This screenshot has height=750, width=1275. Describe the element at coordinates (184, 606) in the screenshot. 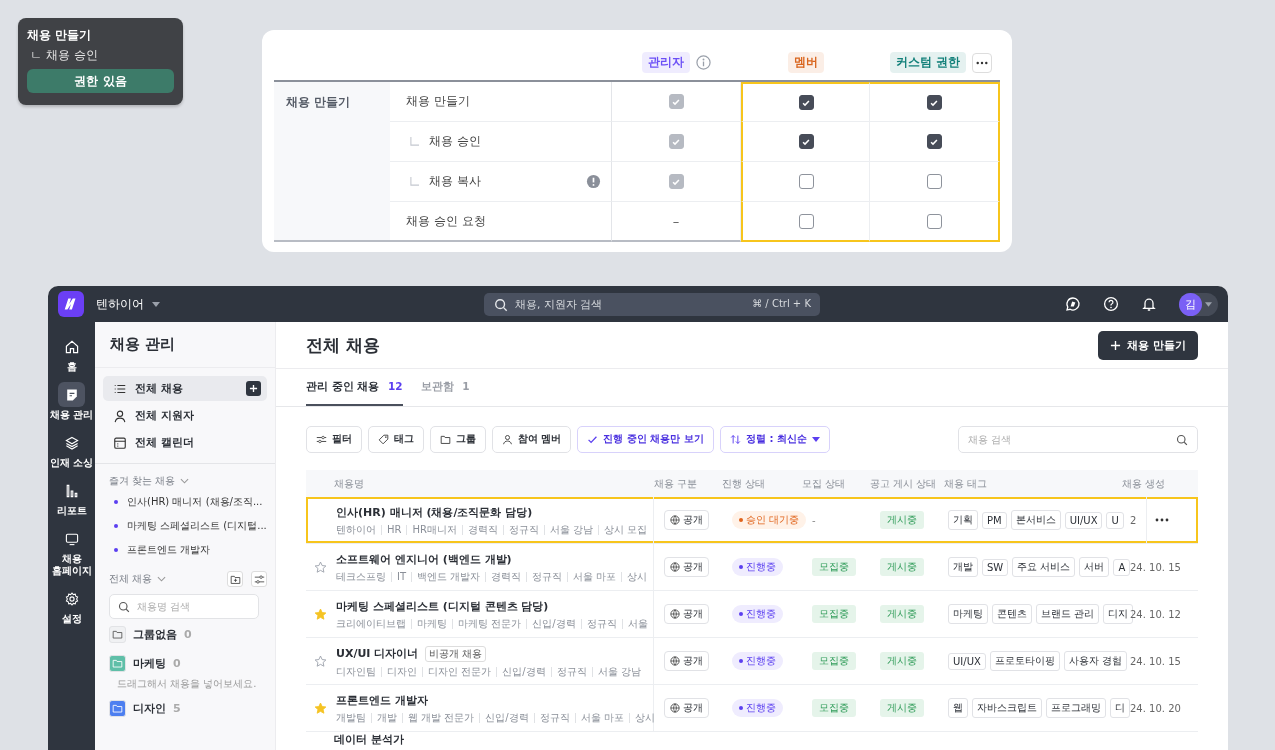

I see `job-search-field: 채용명 검색` at that location.